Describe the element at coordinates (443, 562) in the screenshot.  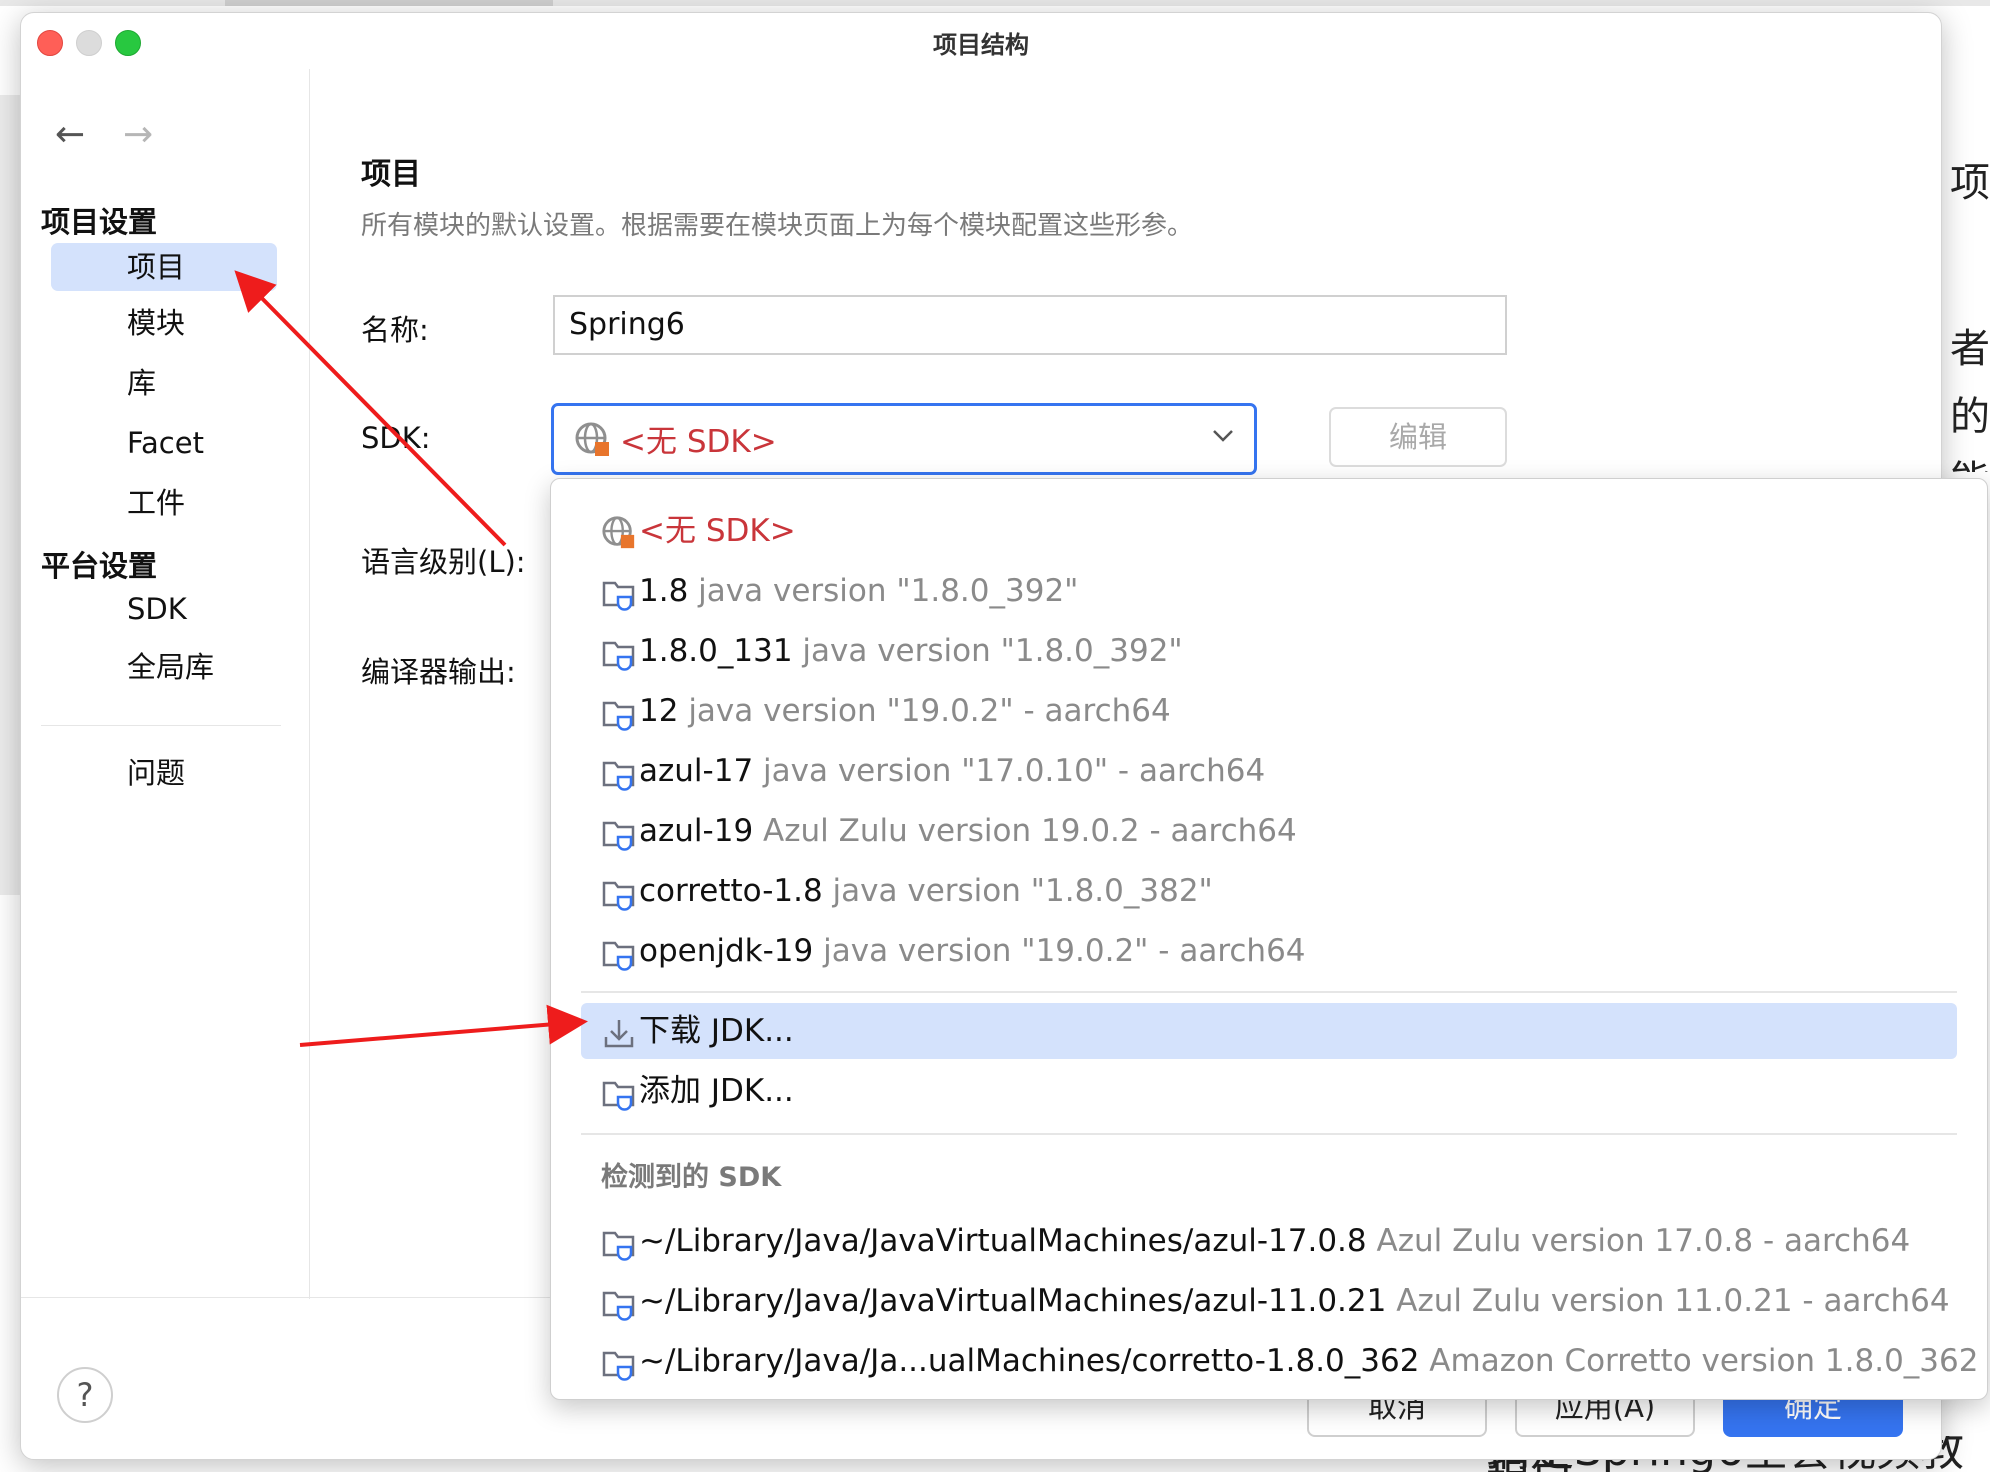
I see `language-level-label: 语言级别(L):` at that location.